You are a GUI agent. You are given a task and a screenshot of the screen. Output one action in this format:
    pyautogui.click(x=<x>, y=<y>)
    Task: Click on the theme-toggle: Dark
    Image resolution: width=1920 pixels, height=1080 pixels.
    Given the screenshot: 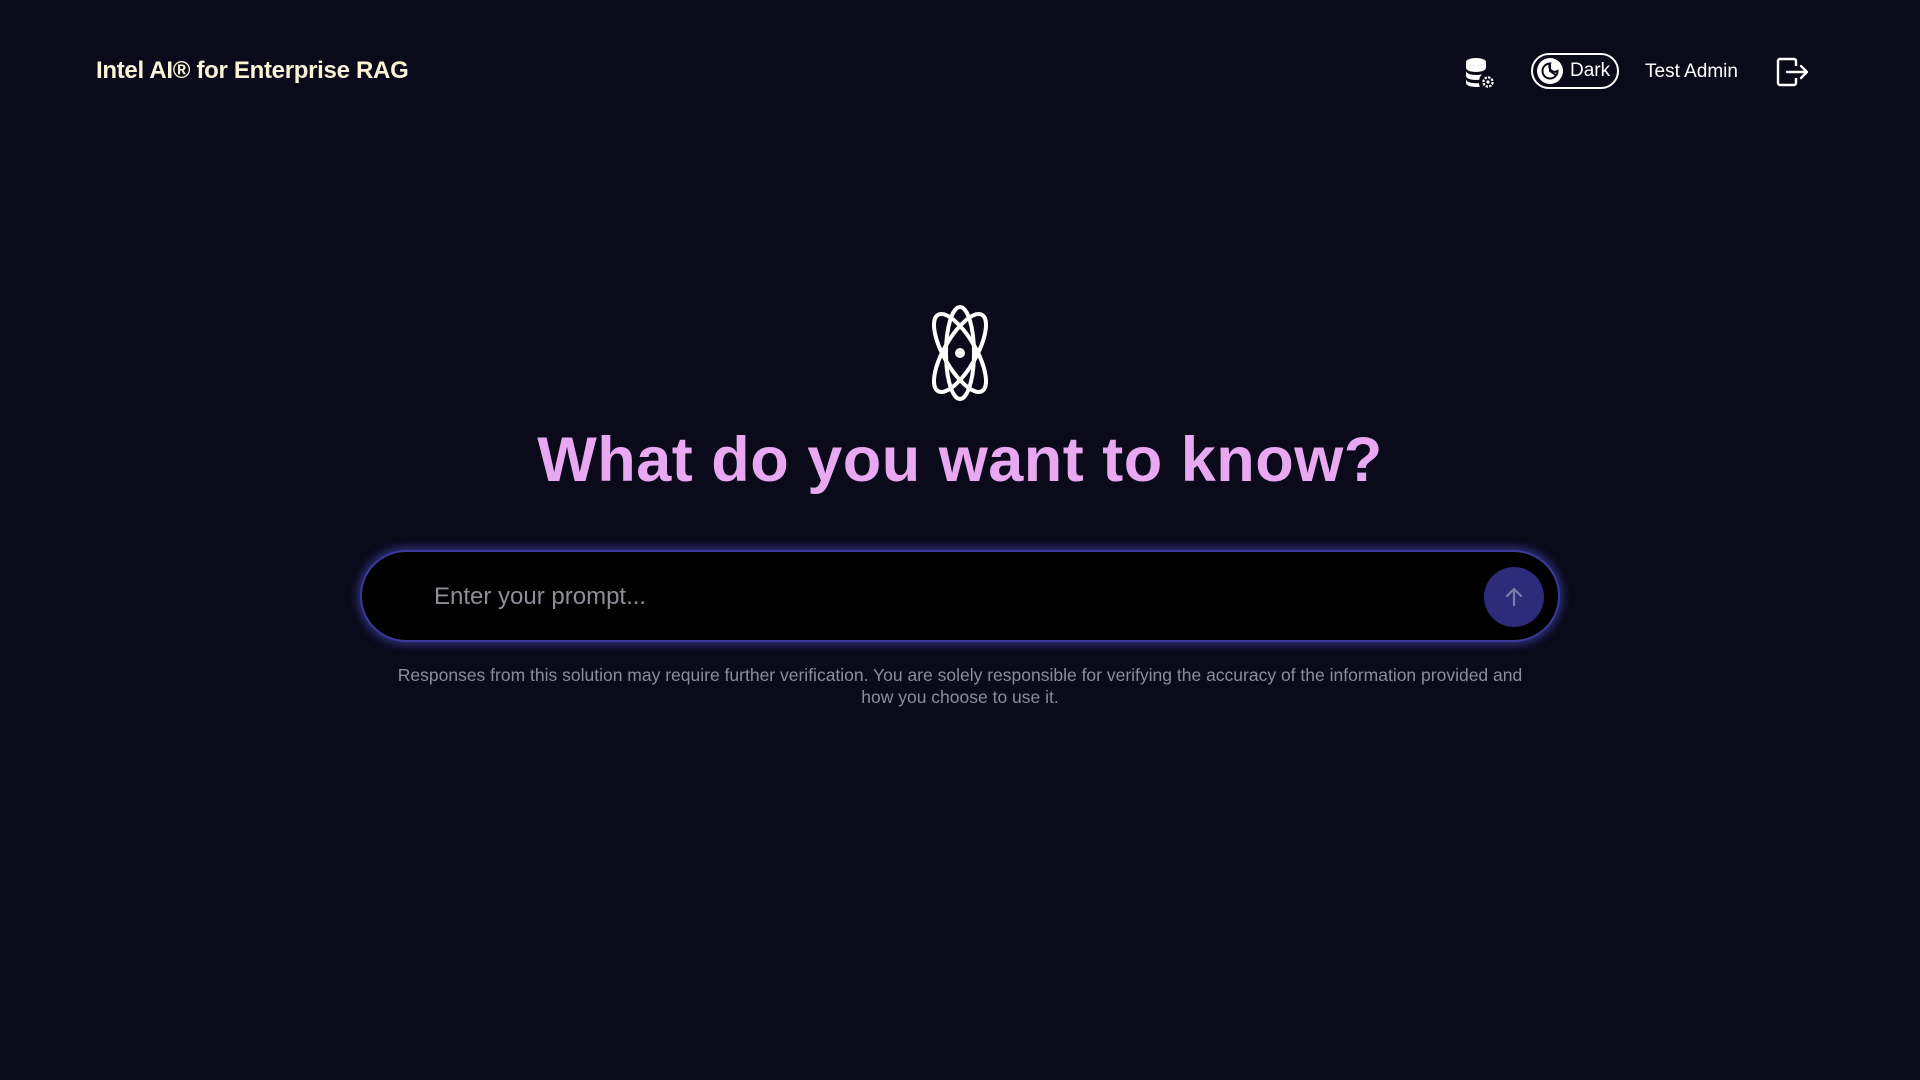 What is the action you would take?
    pyautogui.click(x=1575, y=71)
    